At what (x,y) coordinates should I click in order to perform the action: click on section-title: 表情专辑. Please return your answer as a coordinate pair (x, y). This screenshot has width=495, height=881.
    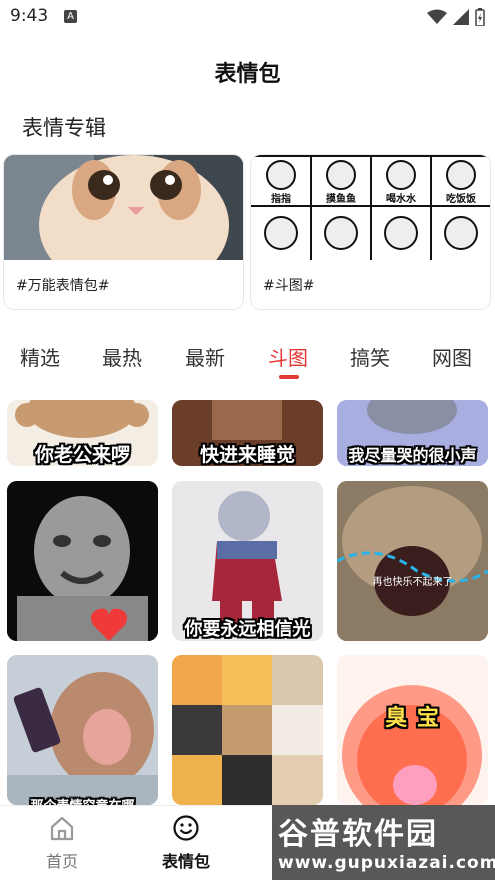
    Looking at the image, I should click on (64, 128).